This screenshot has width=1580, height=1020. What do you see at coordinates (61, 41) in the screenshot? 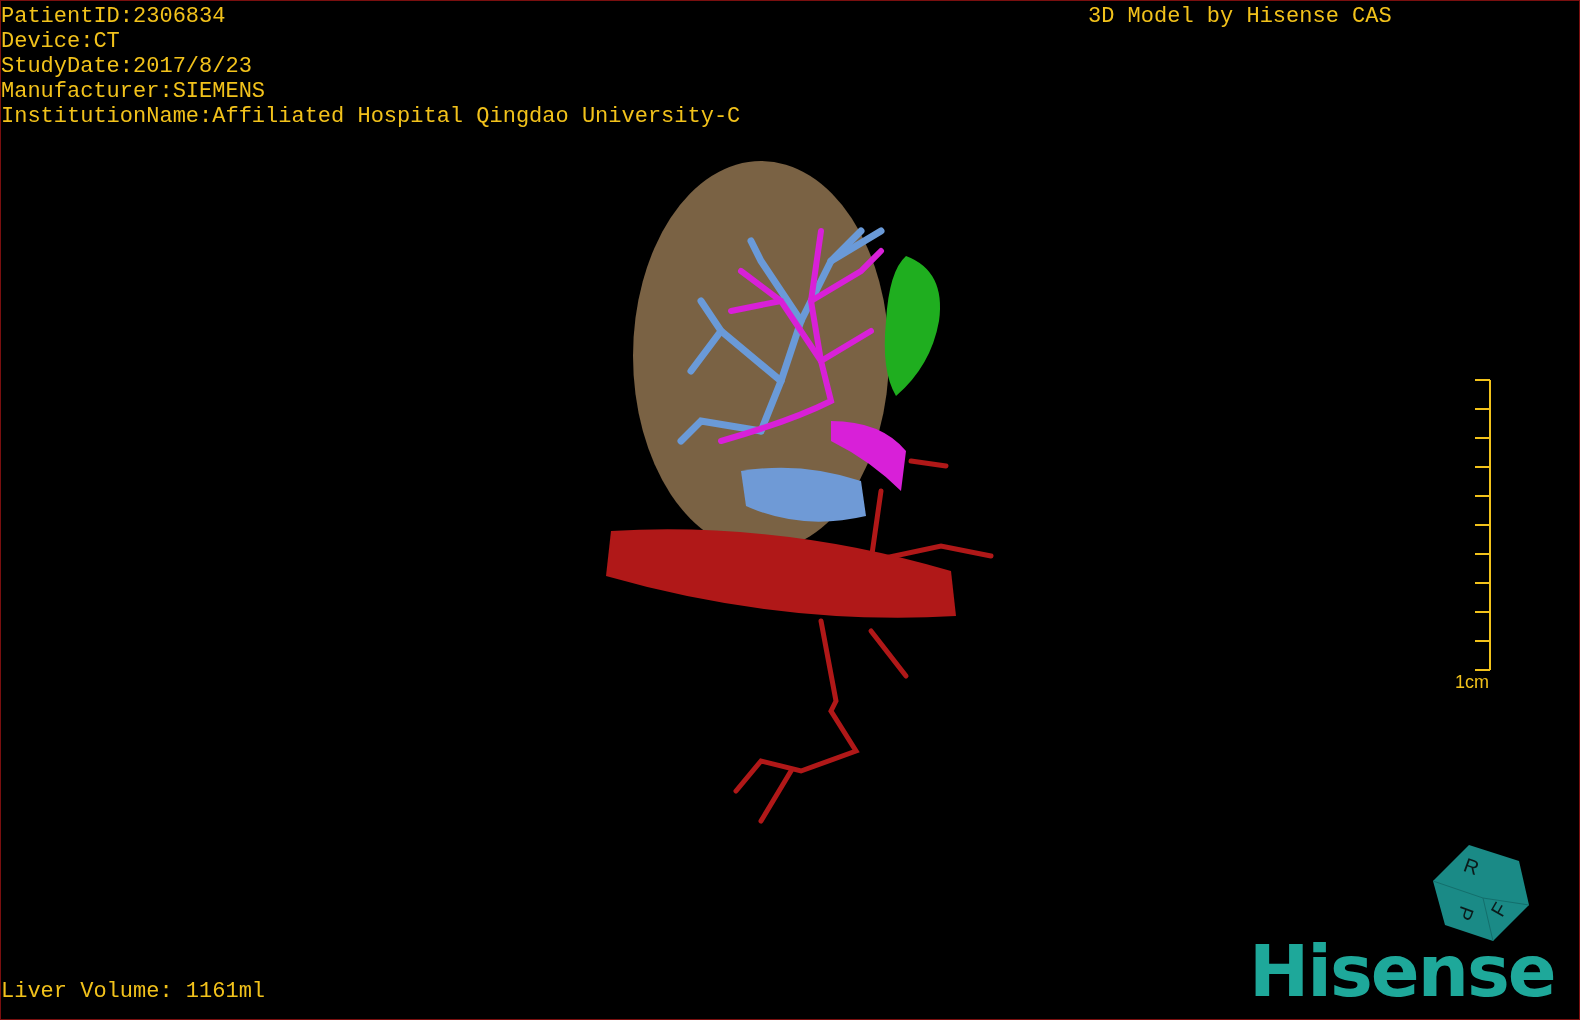
I see `patient-info-text: Device:CT` at bounding box center [61, 41].